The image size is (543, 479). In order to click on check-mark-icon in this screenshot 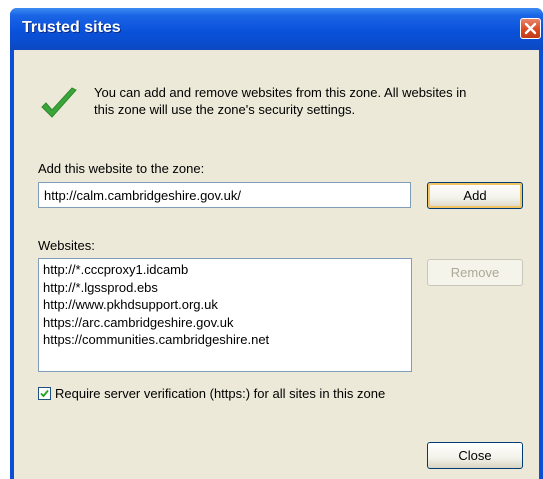, I will do `click(44, 393)`.